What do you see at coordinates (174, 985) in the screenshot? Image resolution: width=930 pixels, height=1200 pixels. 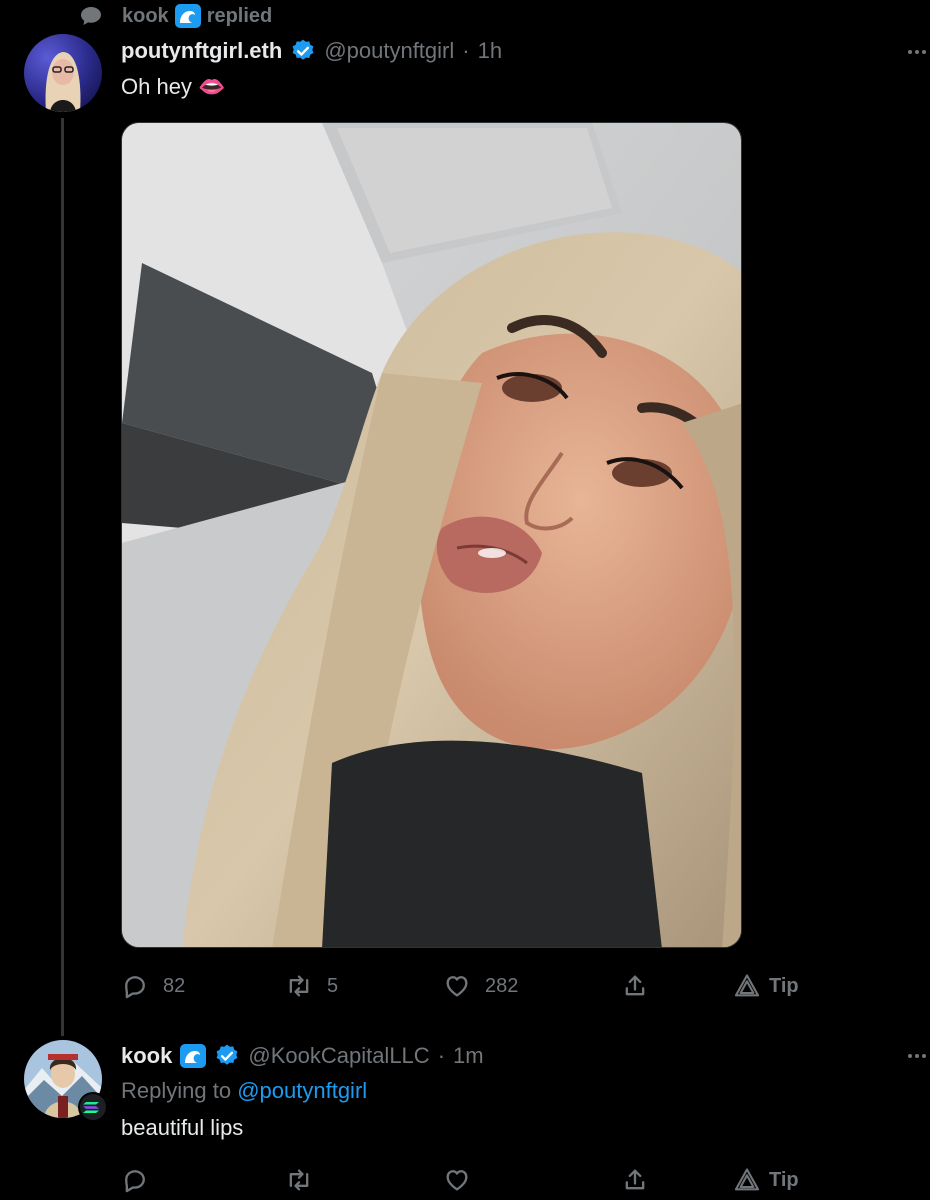 I see `reply-count: 82` at bounding box center [174, 985].